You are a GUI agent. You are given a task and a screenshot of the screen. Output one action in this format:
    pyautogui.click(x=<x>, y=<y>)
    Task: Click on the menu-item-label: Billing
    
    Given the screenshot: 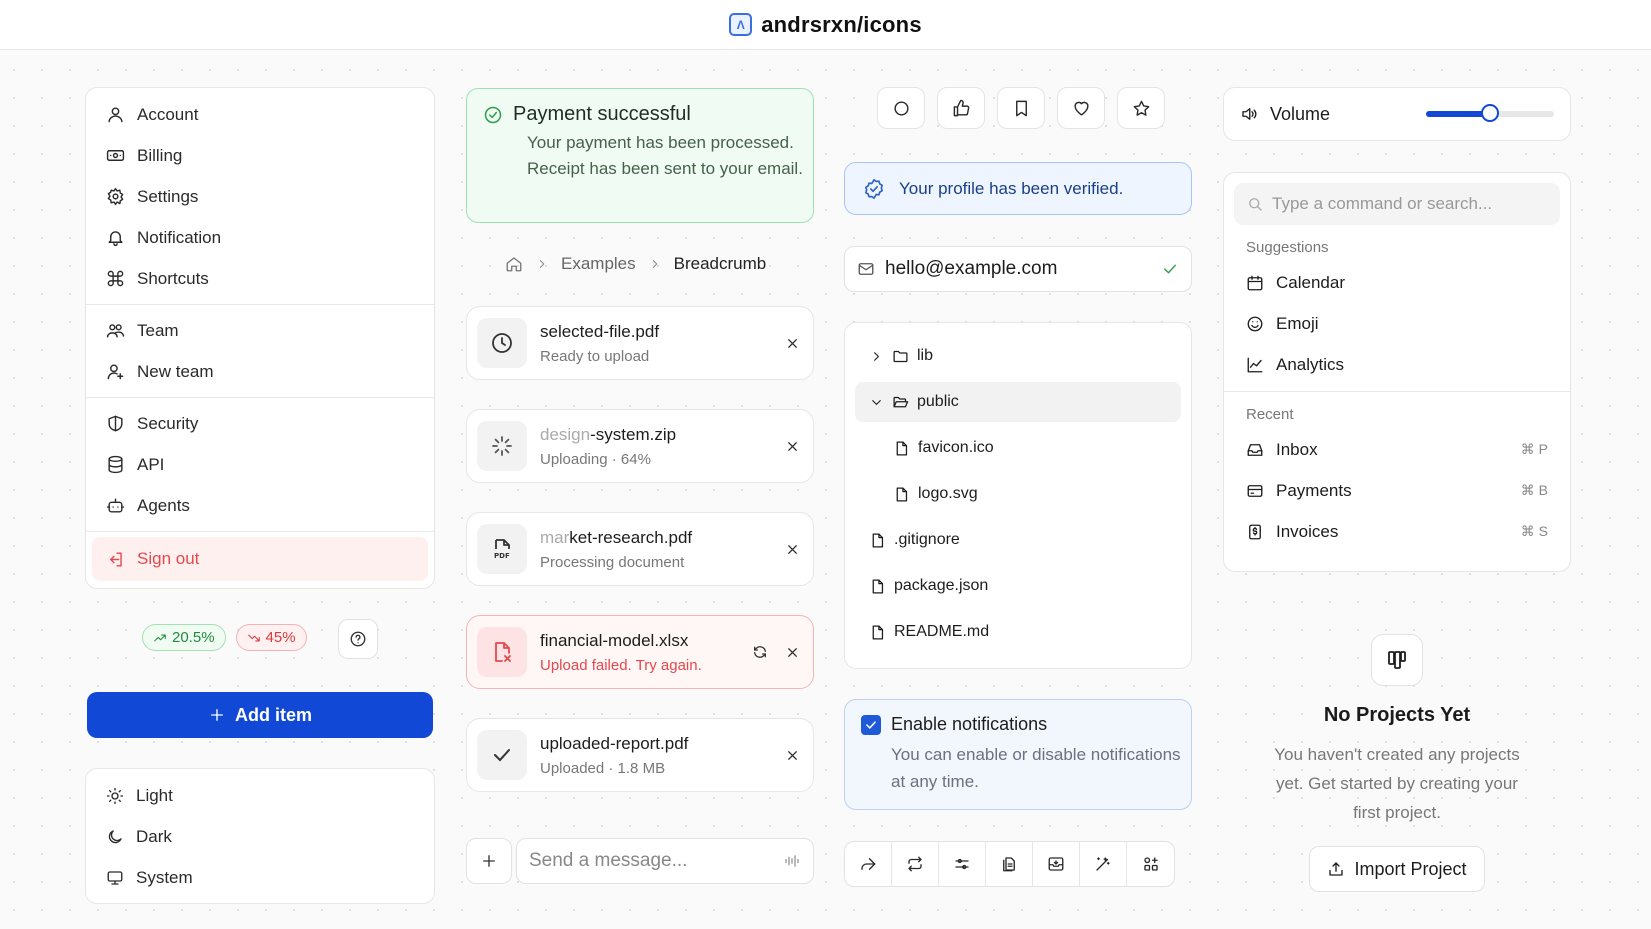 What is the action you would take?
    pyautogui.click(x=160, y=155)
    